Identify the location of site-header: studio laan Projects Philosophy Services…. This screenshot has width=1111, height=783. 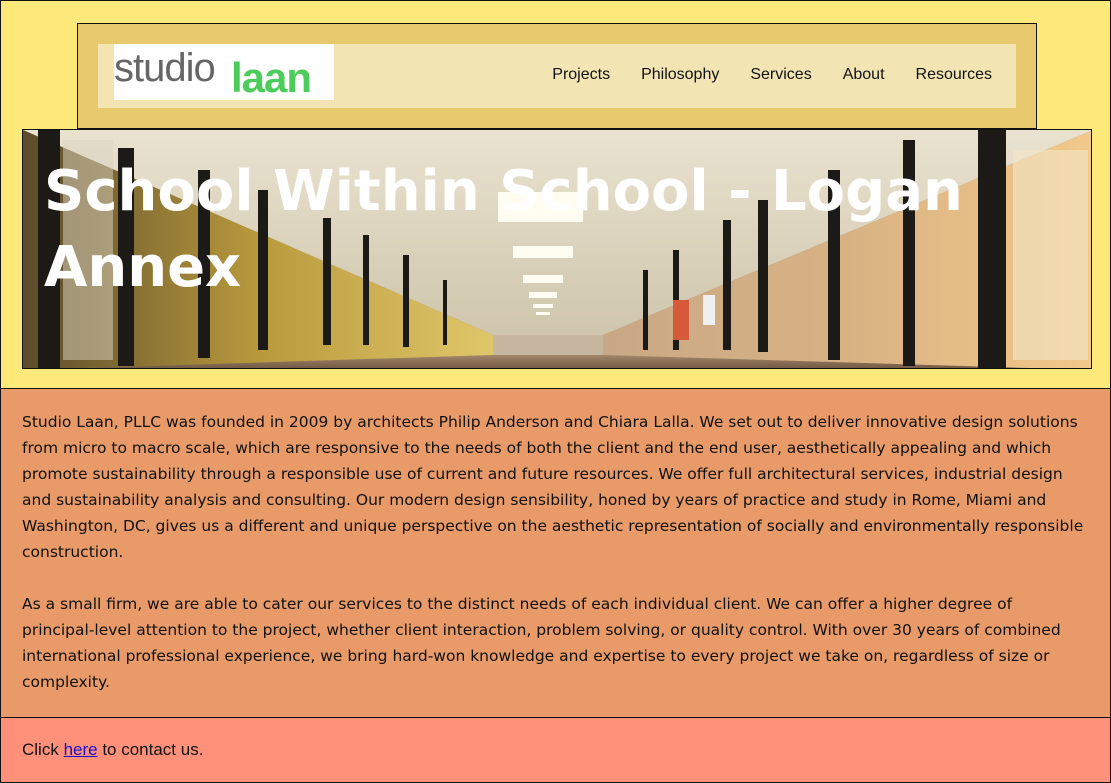
(557, 76).